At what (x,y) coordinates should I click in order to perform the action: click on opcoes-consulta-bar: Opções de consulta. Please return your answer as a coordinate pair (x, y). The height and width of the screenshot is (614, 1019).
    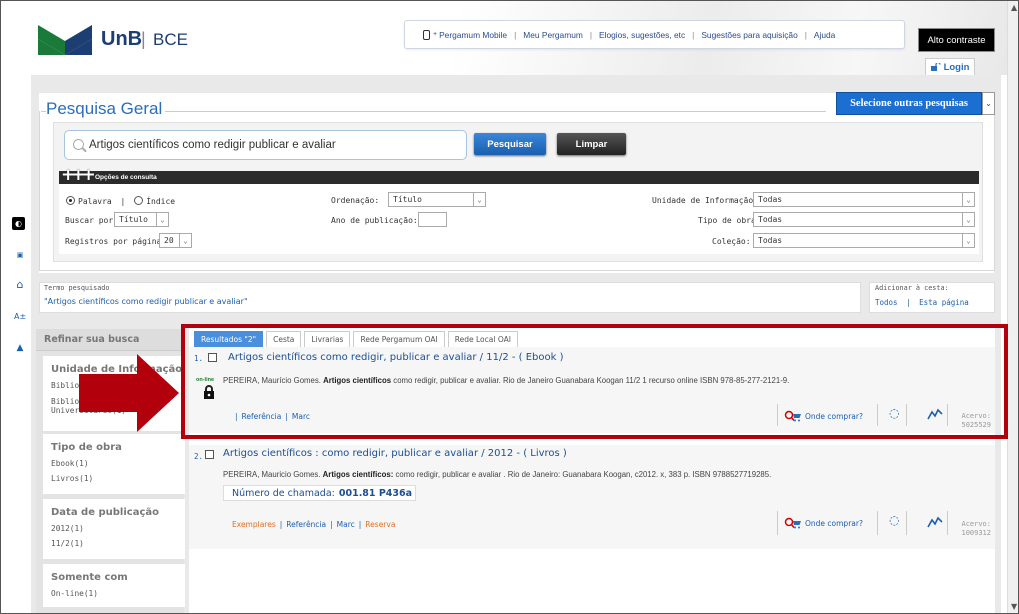
    Looking at the image, I should click on (519, 177).